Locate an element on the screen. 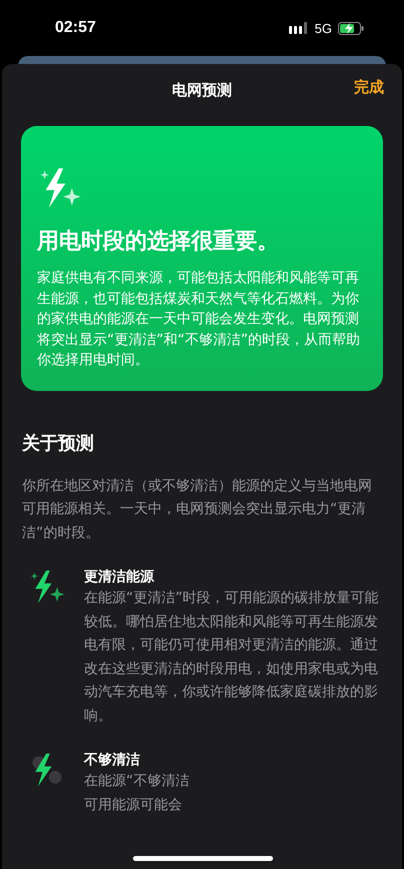  about-paragraph: 你所在地区对清洁（或不够清洁）能源的定义与当地电网可用能源相关。一天中，电网预测会突出显示电力“更清洁”的时段。 is located at coordinates (197, 509).